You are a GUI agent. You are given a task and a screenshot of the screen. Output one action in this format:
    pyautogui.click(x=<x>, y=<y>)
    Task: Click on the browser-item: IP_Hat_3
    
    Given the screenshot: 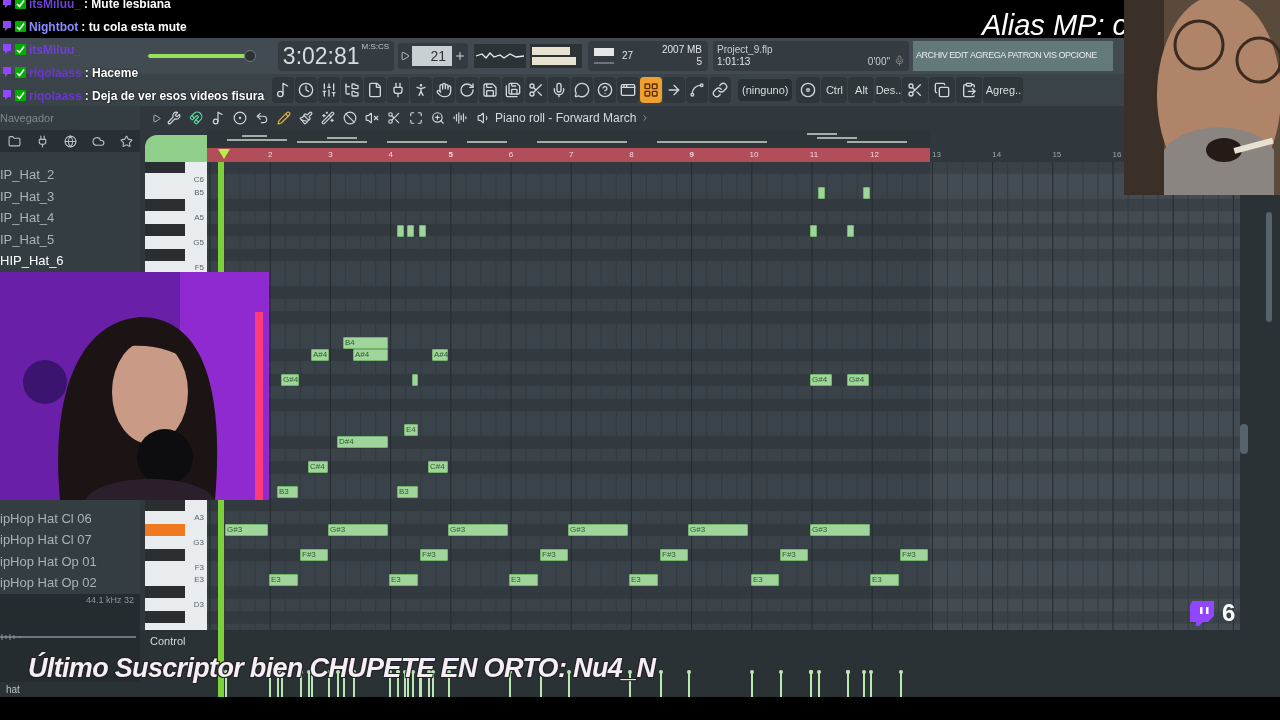 What is the action you would take?
    pyautogui.click(x=70, y=196)
    